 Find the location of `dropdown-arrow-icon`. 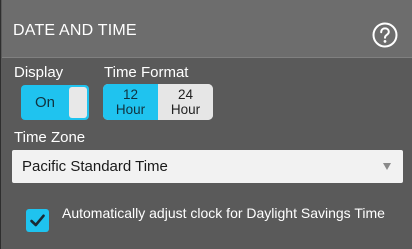

dropdown-arrow-icon is located at coordinates (387, 166).